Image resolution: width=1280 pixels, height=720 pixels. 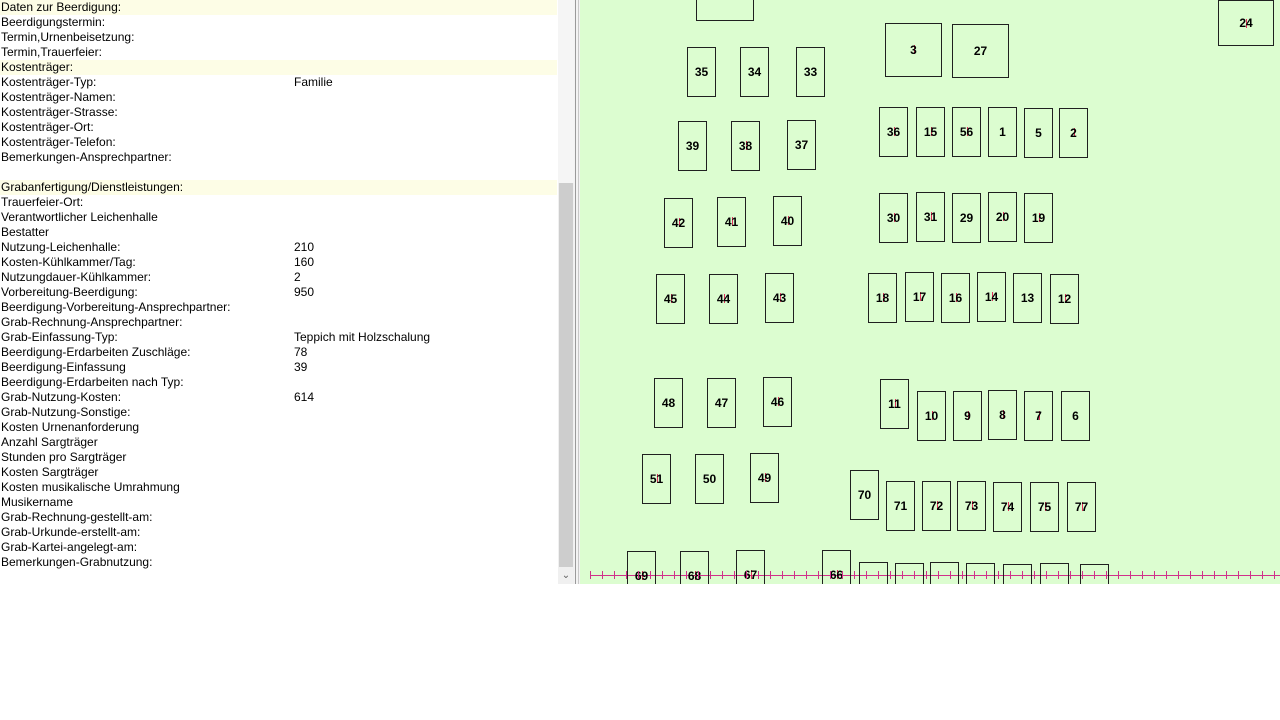 I want to click on grave-plot: 35, so click(x=701, y=72).